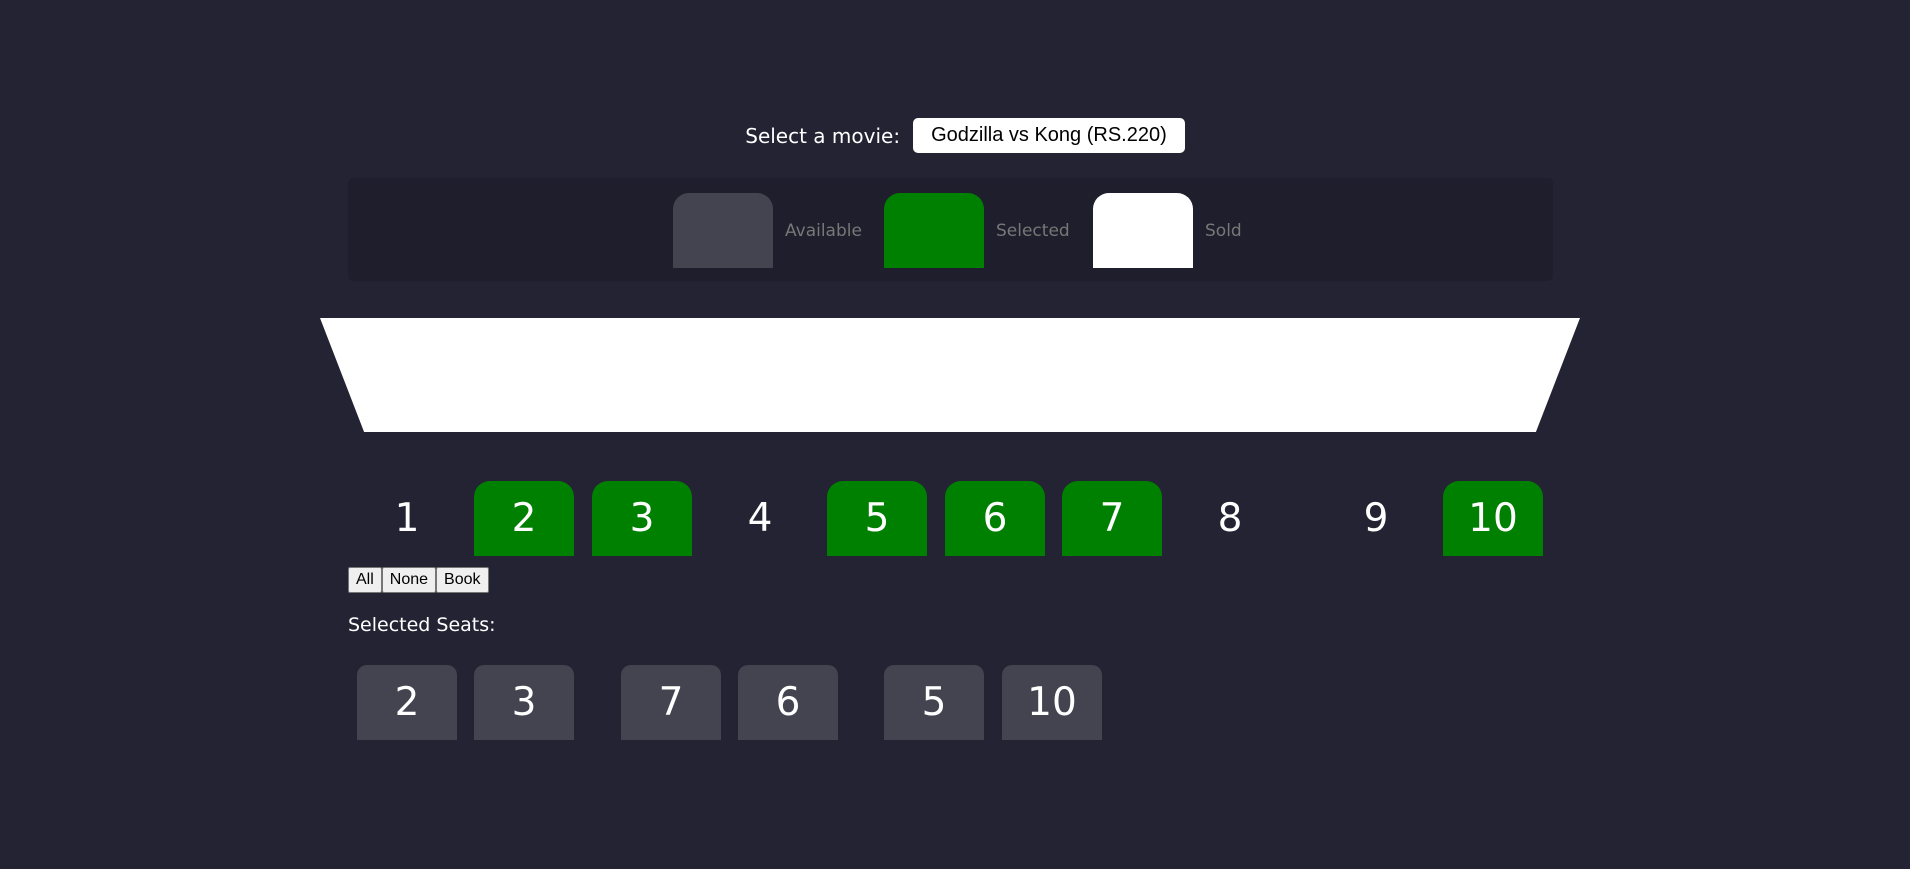 The width and height of the screenshot is (1910, 869). I want to click on seat-2: 2, so click(524, 518).